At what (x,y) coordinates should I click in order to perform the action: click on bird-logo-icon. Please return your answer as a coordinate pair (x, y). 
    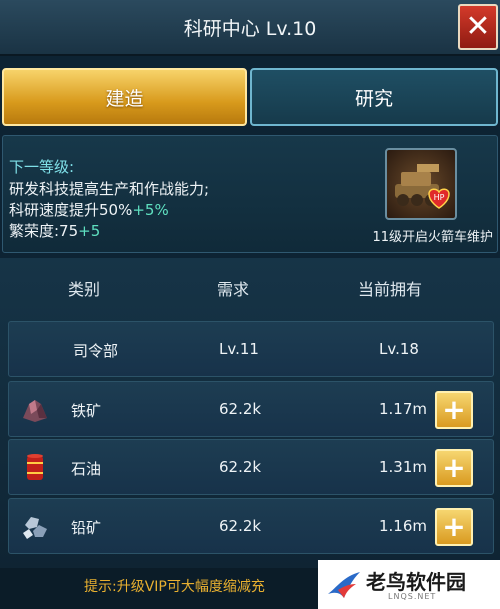
    Looking at the image, I should click on (344, 585).